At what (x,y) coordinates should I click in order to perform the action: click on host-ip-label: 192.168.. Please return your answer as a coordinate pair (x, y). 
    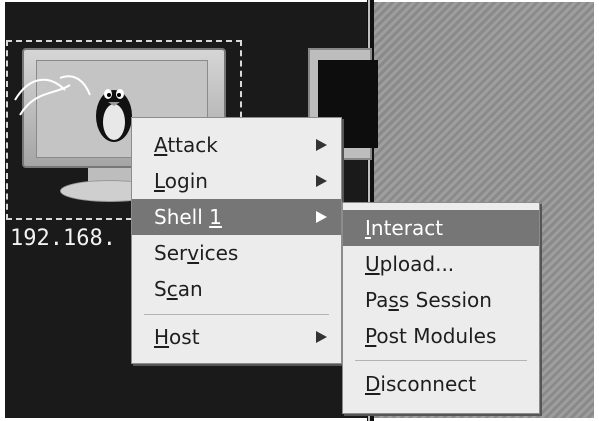
    Looking at the image, I should click on (63, 238).